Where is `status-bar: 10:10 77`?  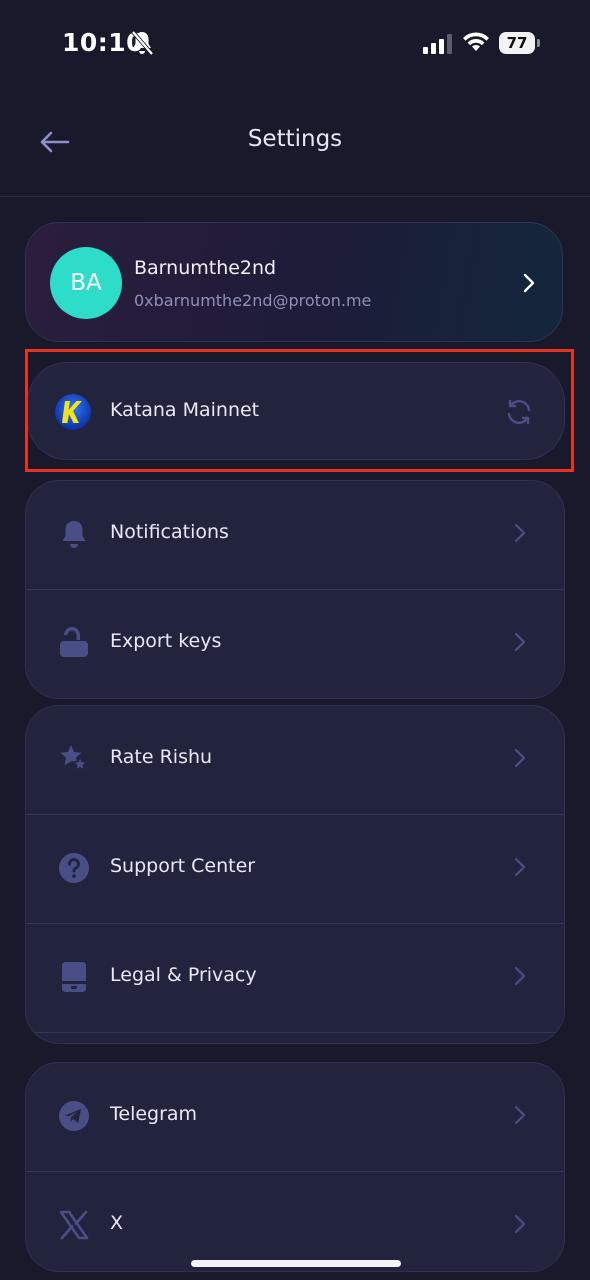 status-bar: 10:10 77 is located at coordinates (295, 45).